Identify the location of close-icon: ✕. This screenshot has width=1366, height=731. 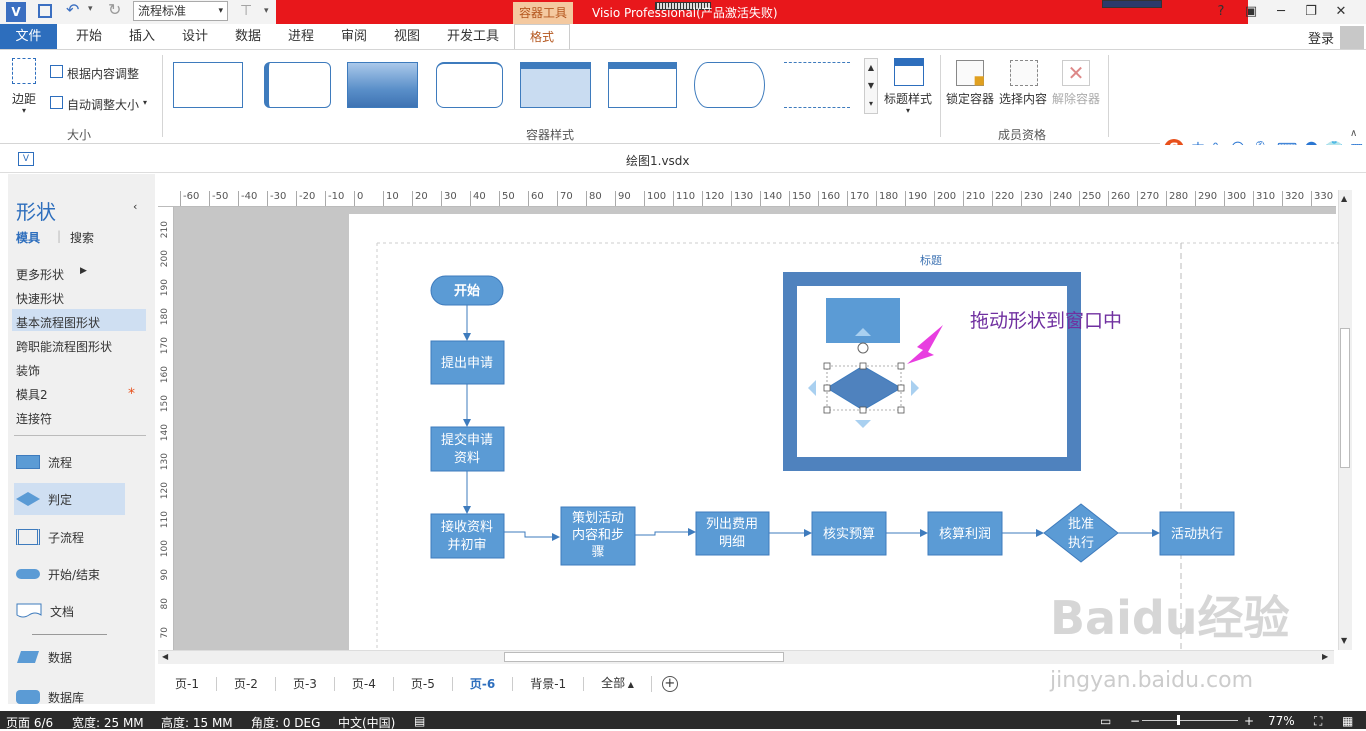
(1341, 11).